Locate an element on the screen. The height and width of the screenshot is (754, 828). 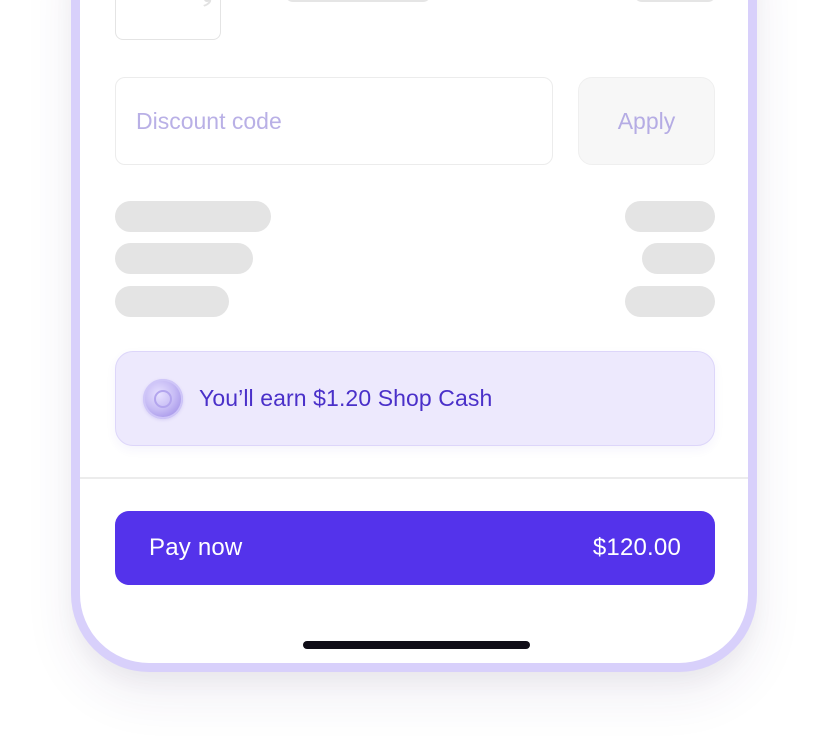
product-image-shape is located at coordinates (181, 7).